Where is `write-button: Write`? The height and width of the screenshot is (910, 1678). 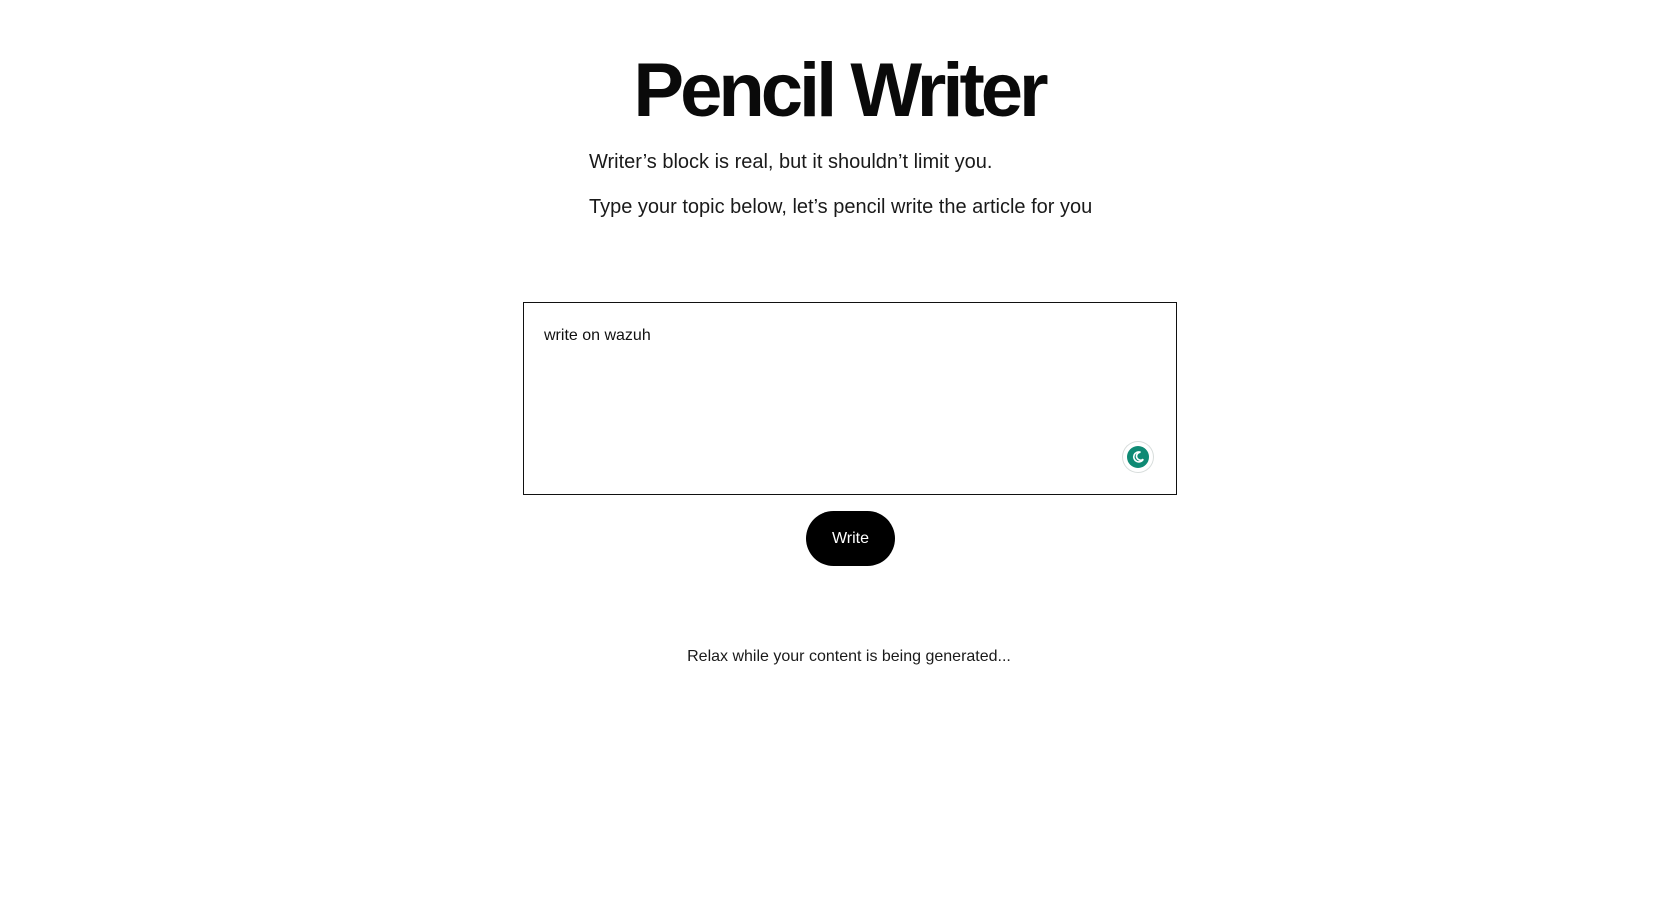 write-button: Write is located at coordinates (850, 538).